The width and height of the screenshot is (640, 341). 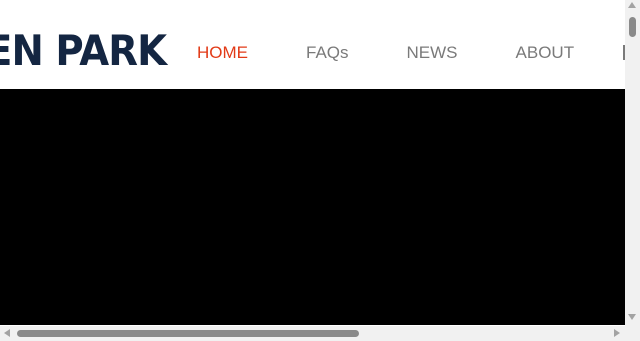 What do you see at coordinates (385, 53) in the screenshot?
I see `main-nav: HOME FAQs NEWS ABOUT` at bounding box center [385, 53].